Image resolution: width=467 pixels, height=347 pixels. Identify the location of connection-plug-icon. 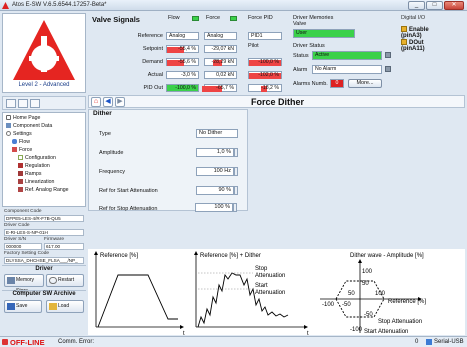
(5, 342).